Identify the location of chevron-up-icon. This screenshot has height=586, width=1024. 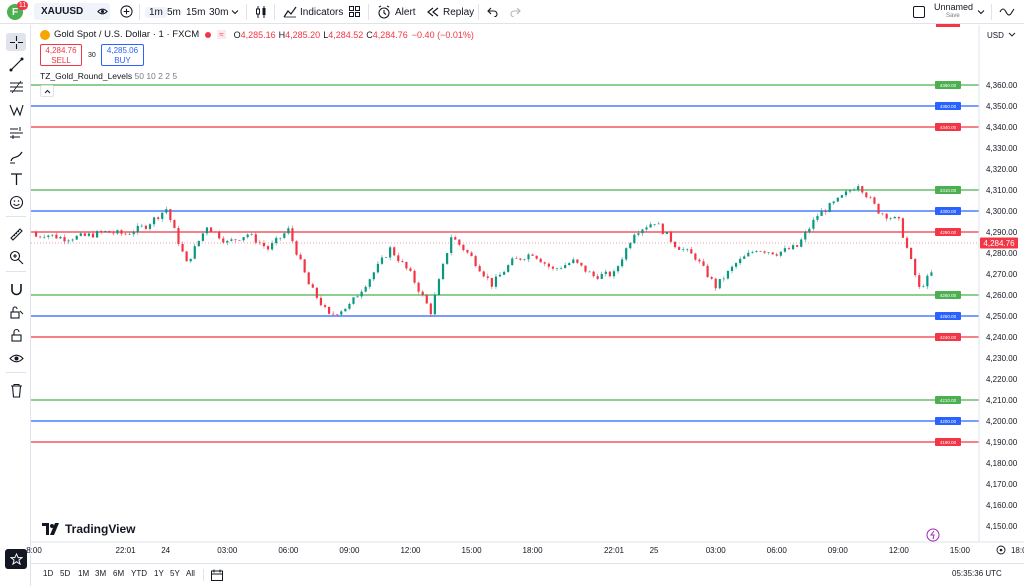
(47, 91).